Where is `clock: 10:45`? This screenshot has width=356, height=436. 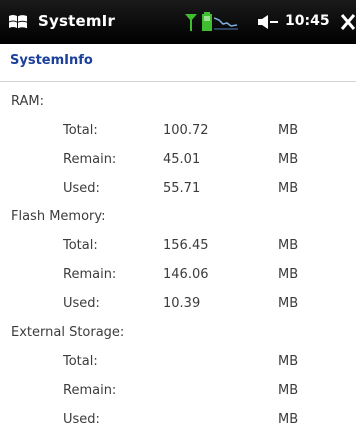 clock: 10:45 is located at coordinates (307, 21).